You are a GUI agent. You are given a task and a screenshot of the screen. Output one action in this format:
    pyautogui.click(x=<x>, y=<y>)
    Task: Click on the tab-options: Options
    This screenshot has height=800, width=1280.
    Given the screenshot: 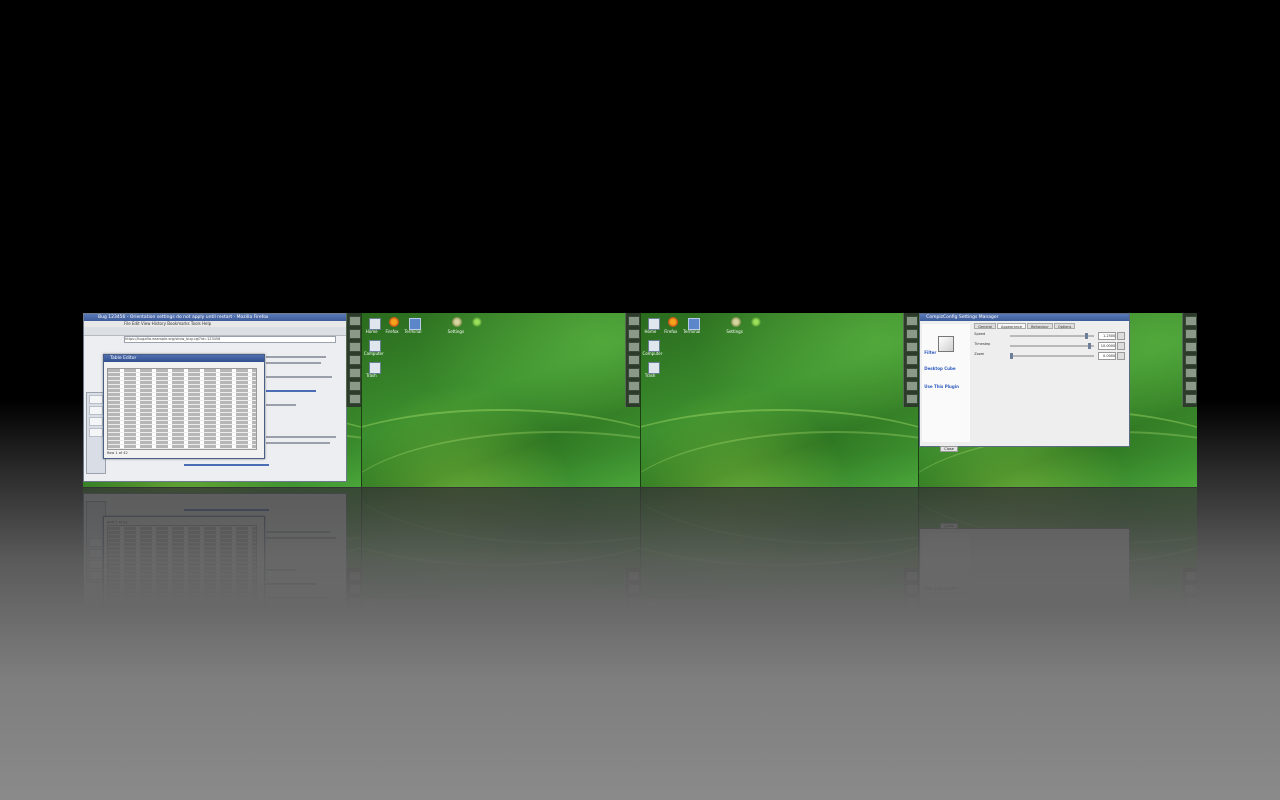 What is the action you would take?
    pyautogui.click(x=1064, y=326)
    